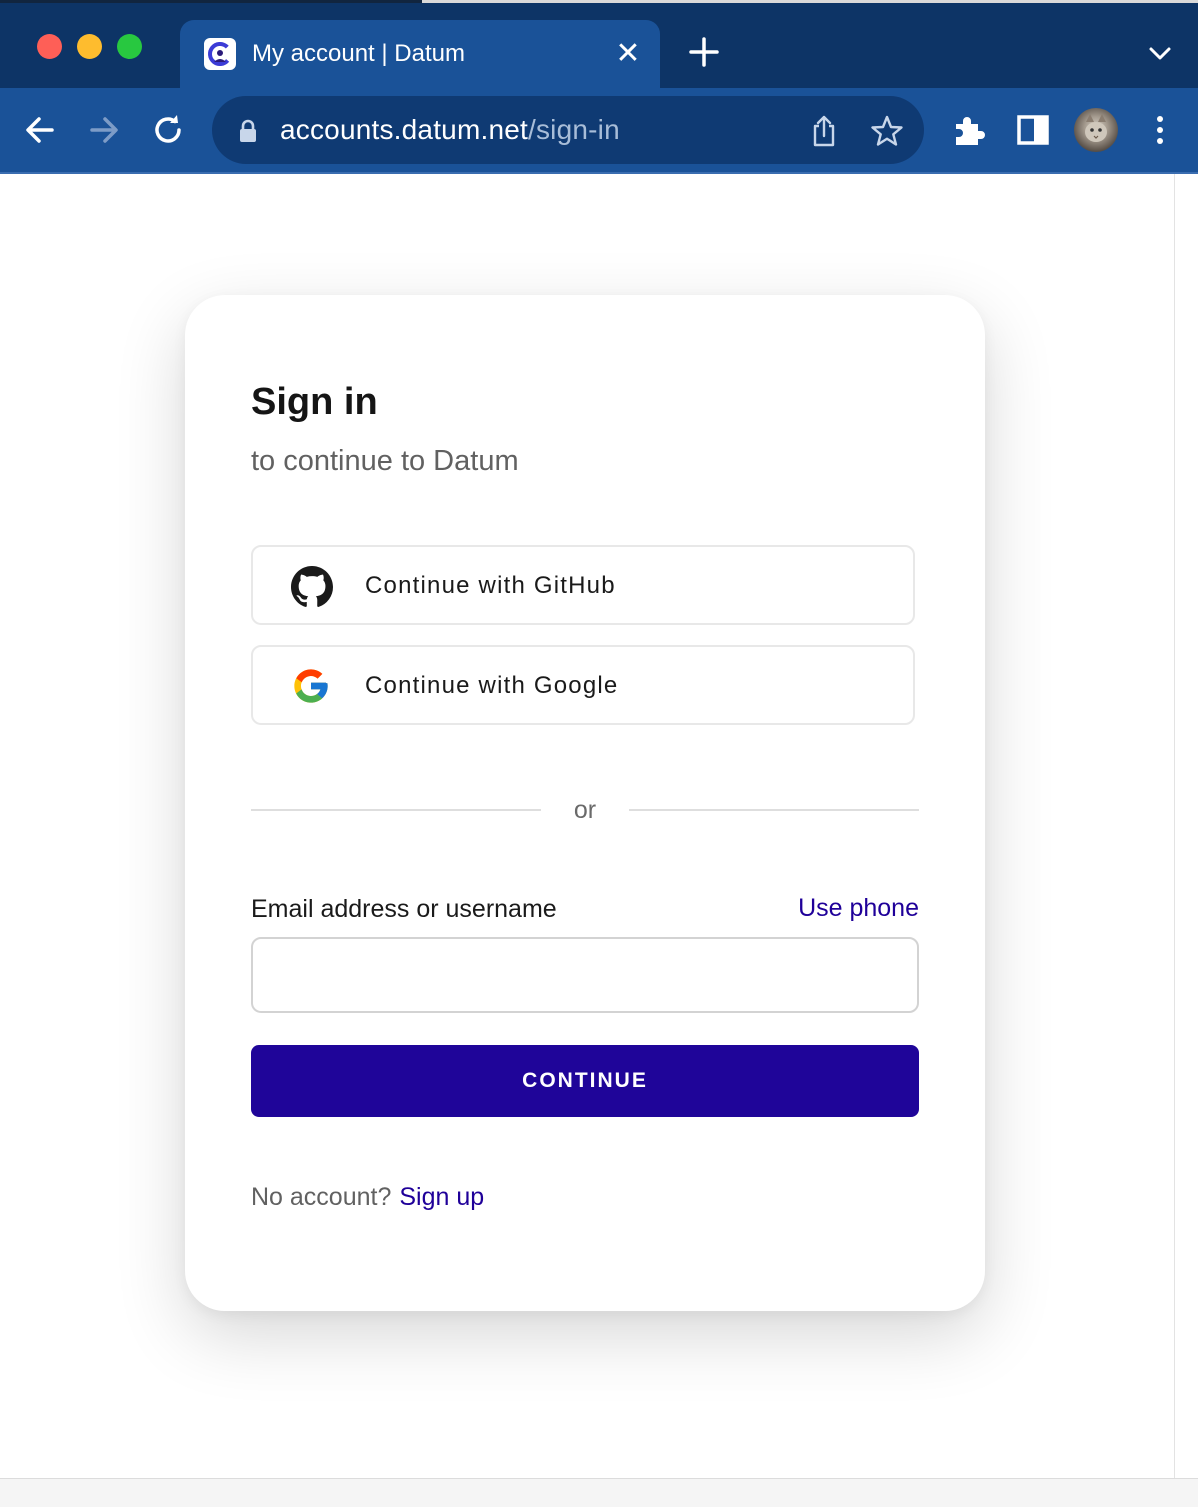  I want to click on forward-arrow-icon, so click(104, 130).